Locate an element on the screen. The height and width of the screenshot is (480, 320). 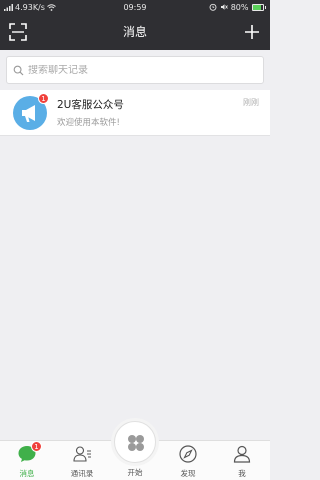
wifi-icon is located at coordinates (51, 7).